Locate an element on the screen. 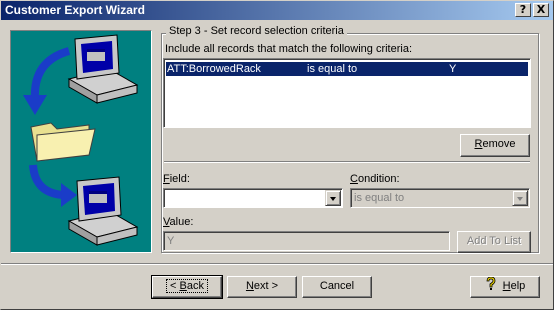  window-title: Customer Export Wizard is located at coordinates (75, 10).